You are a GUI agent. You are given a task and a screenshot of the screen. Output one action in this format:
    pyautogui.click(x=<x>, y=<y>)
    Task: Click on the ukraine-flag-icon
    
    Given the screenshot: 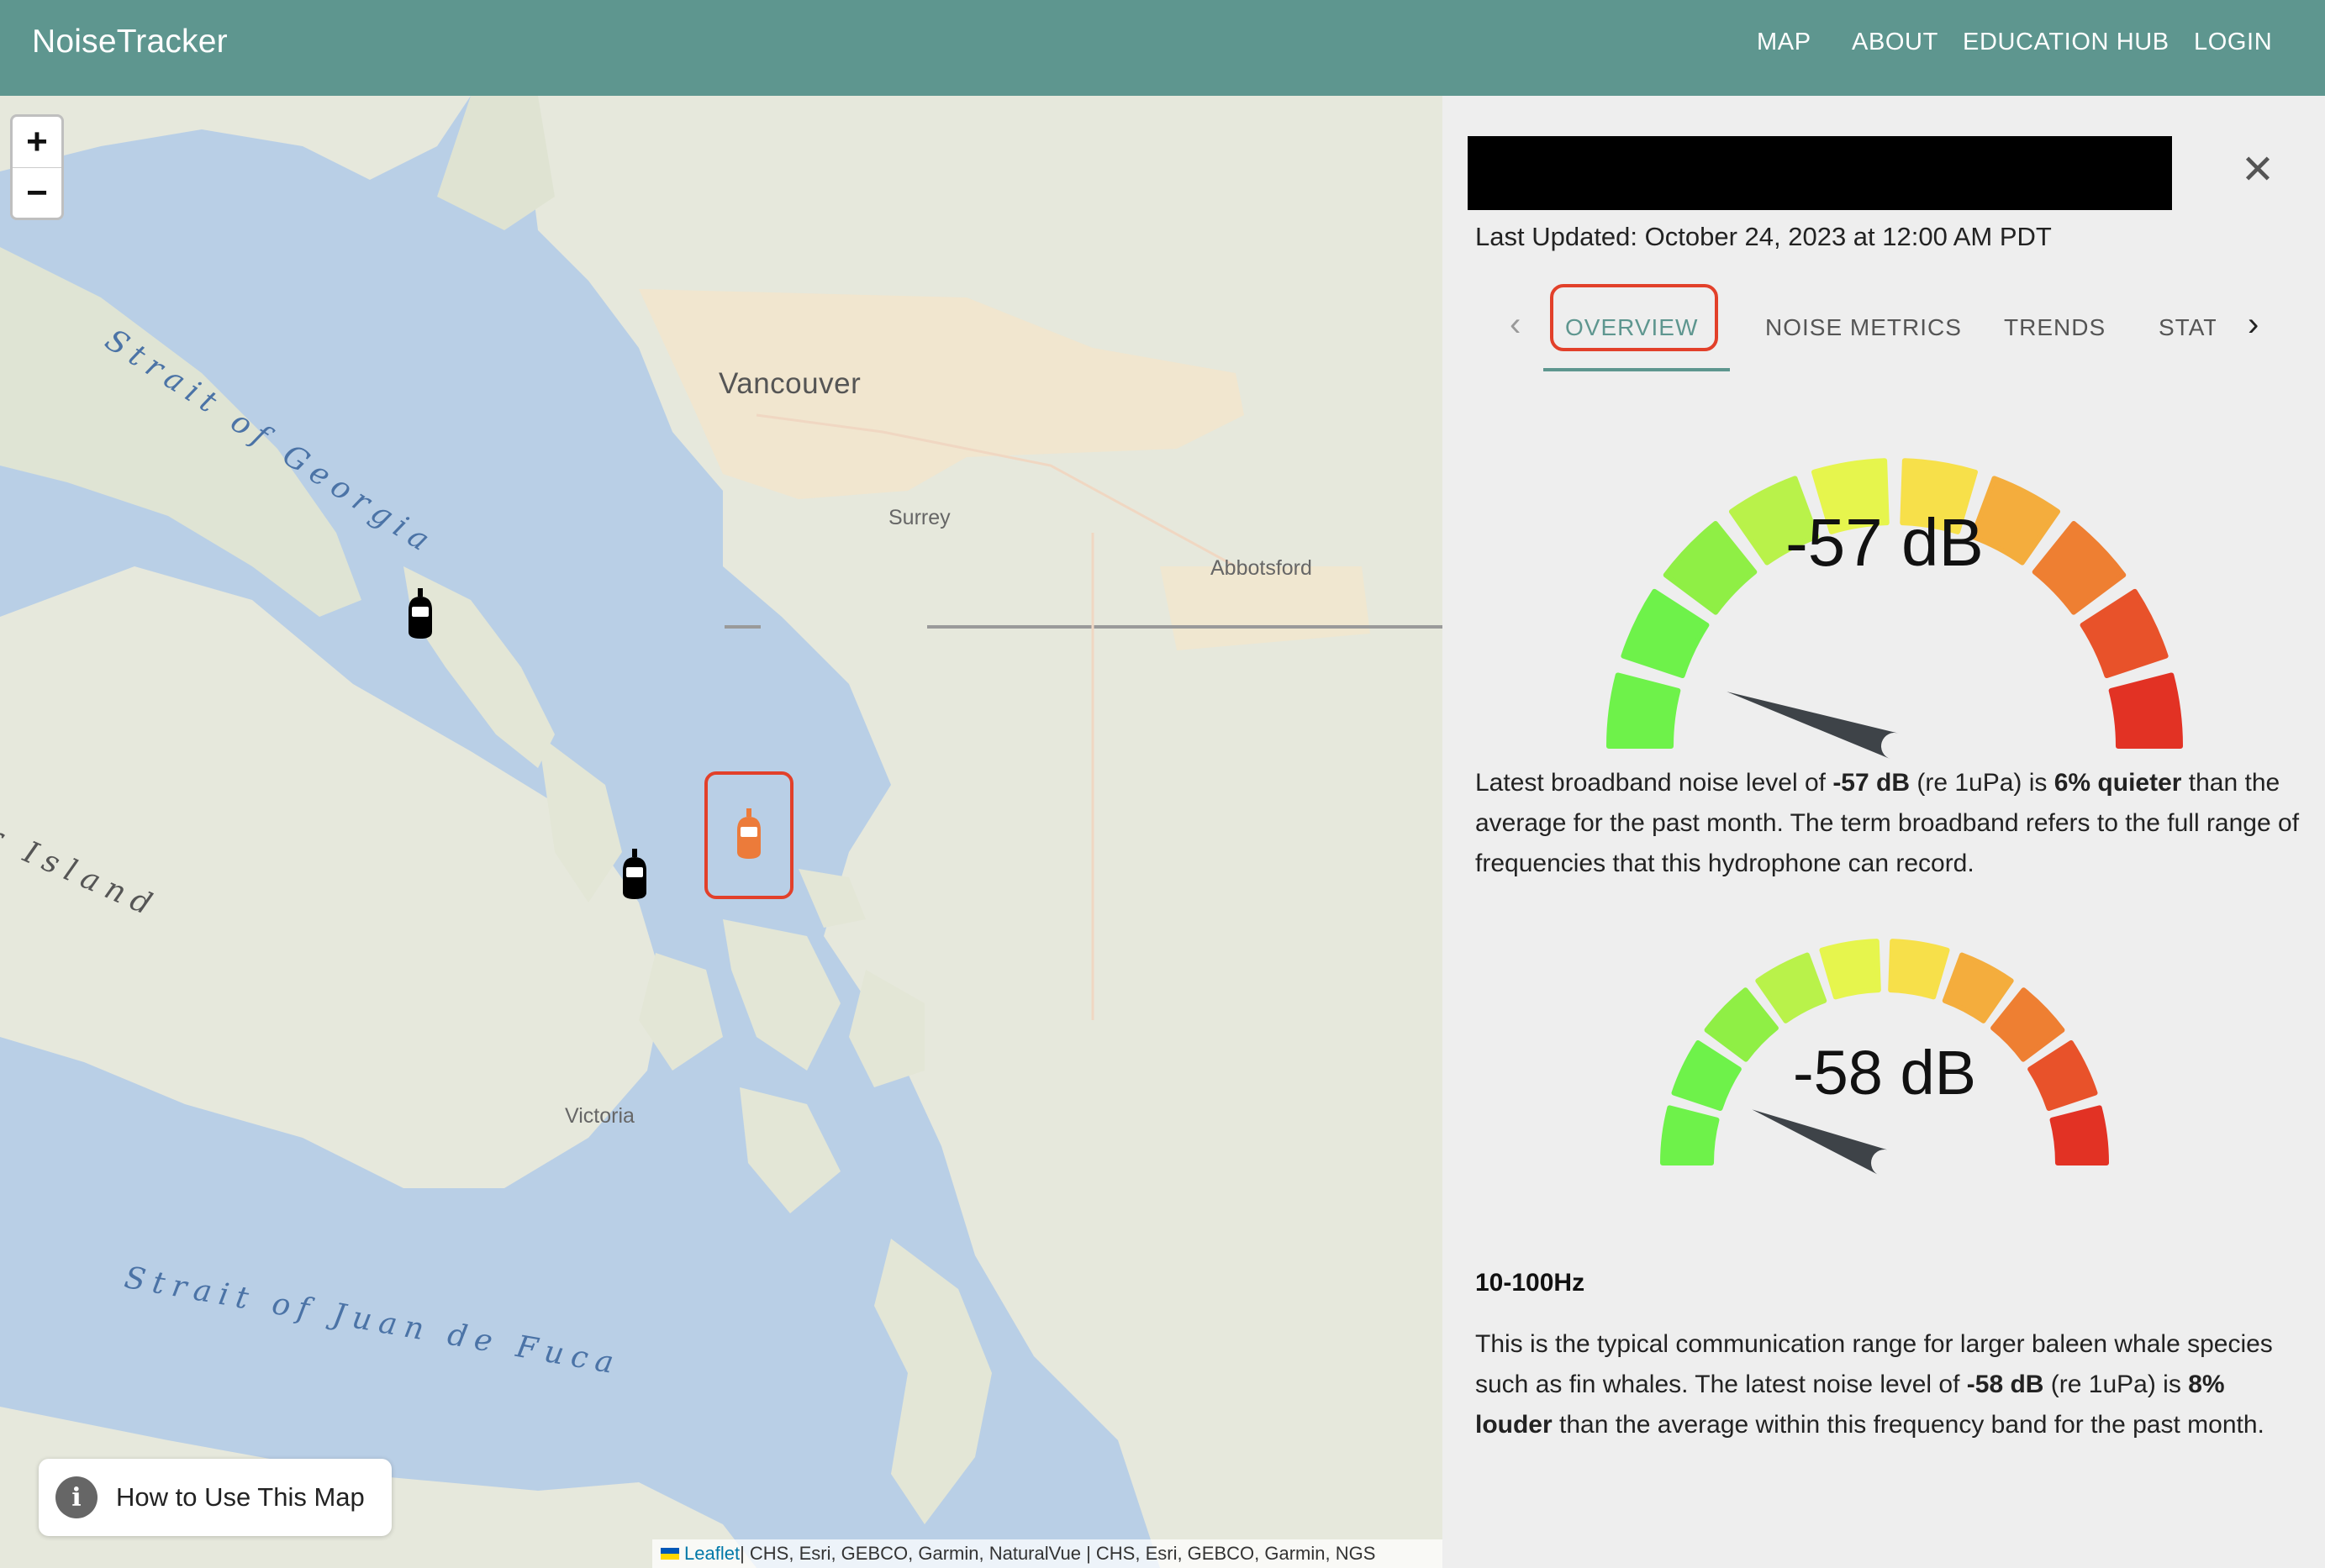 What is the action you would take?
    pyautogui.click(x=670, y=1554)
    